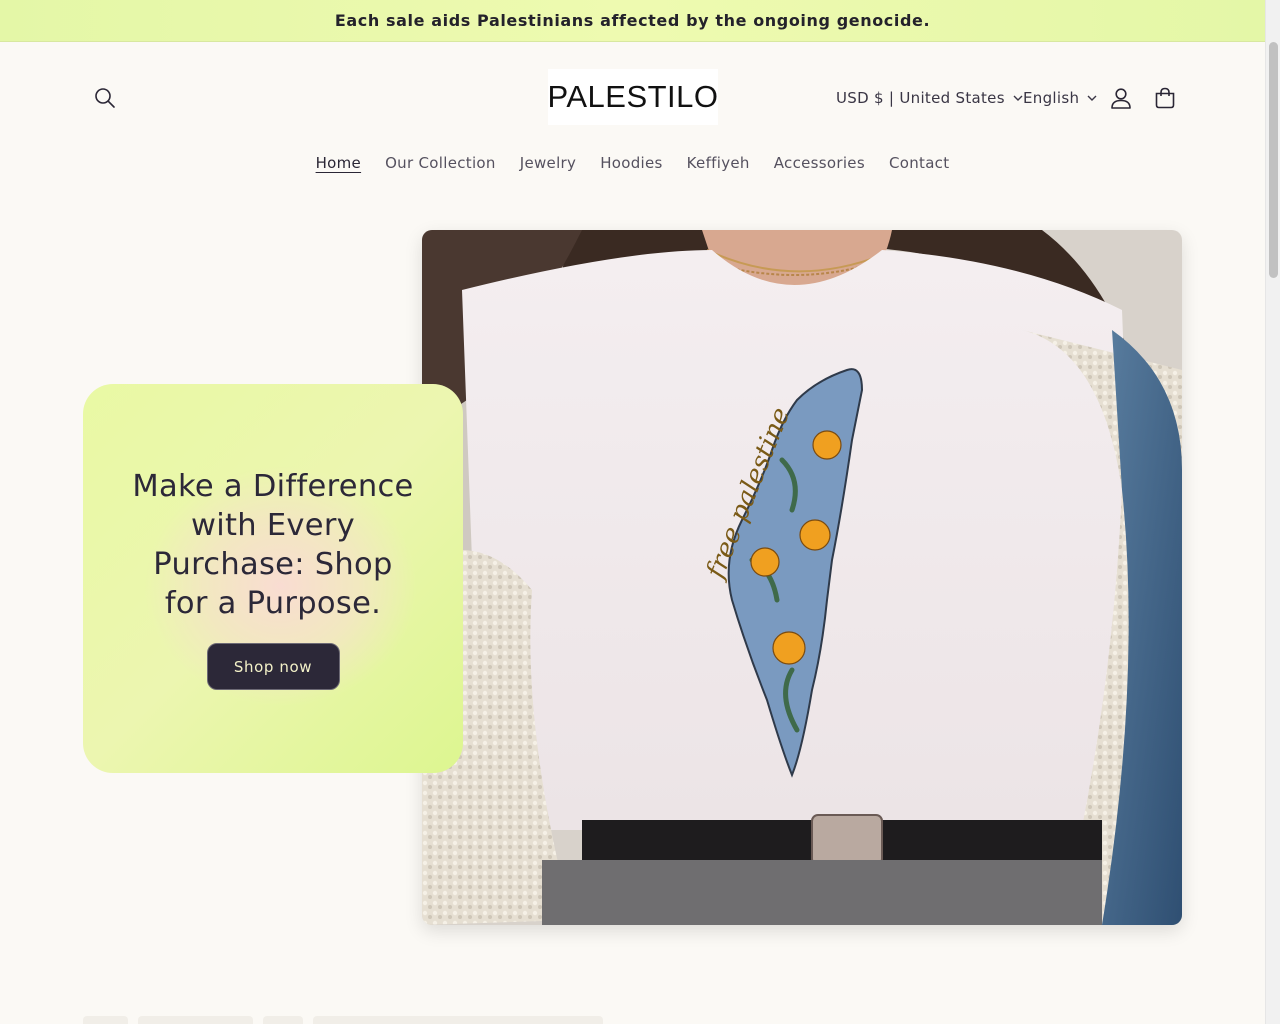 Image resolution: width=1280 pixels, height=1024 pixels. I want to click on nav-item-home: Home, so click(339, 166).